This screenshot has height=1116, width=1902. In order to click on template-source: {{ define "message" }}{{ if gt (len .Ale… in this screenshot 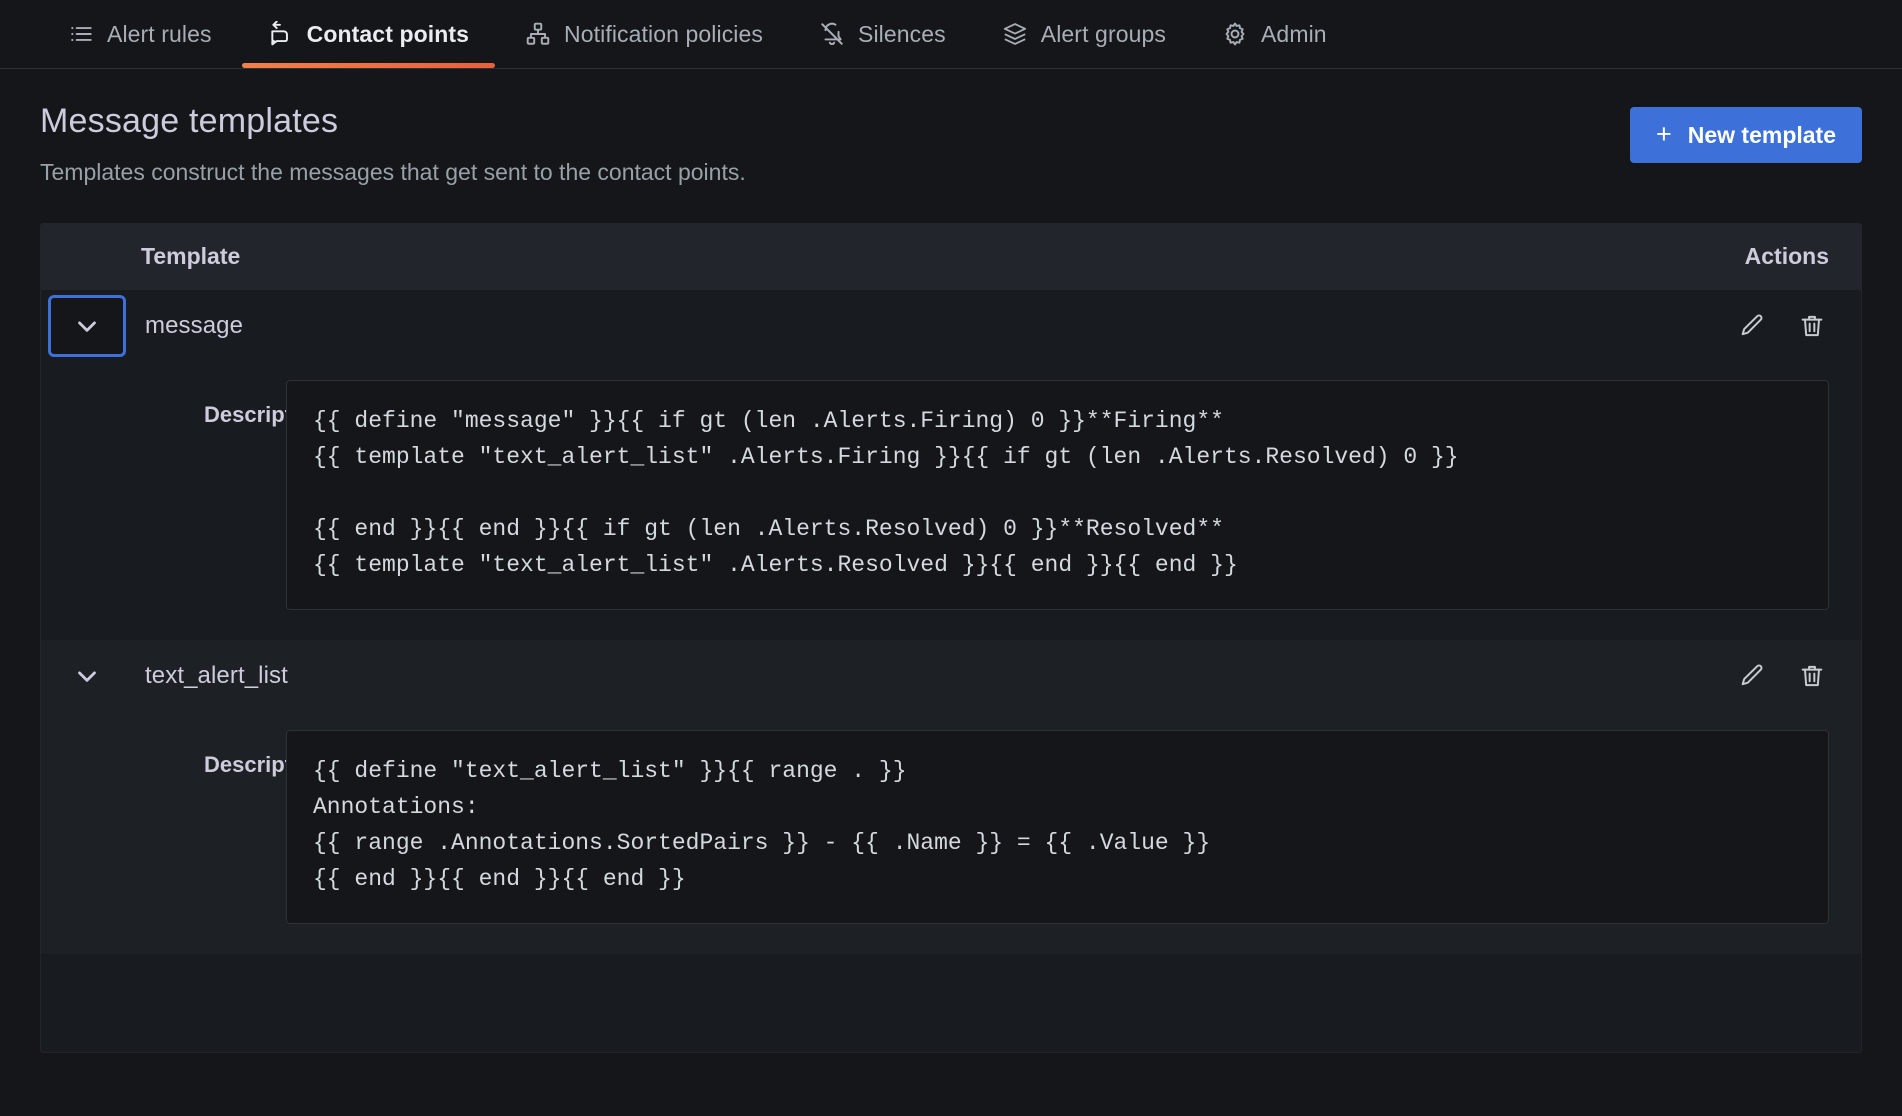, I will do `click(886, 492)`.